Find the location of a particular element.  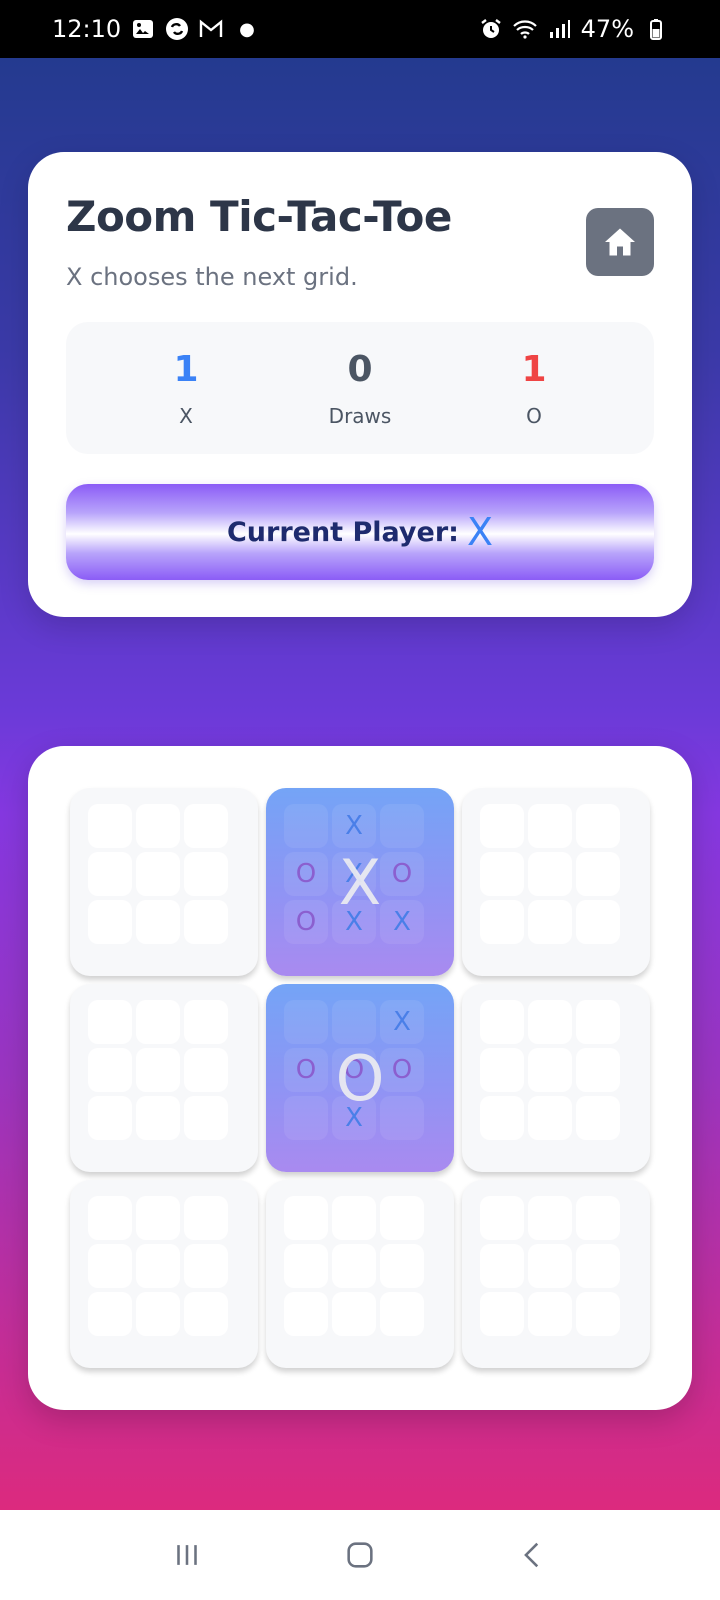

status-left: 12:10 ● is located at coordinates (153, 29).